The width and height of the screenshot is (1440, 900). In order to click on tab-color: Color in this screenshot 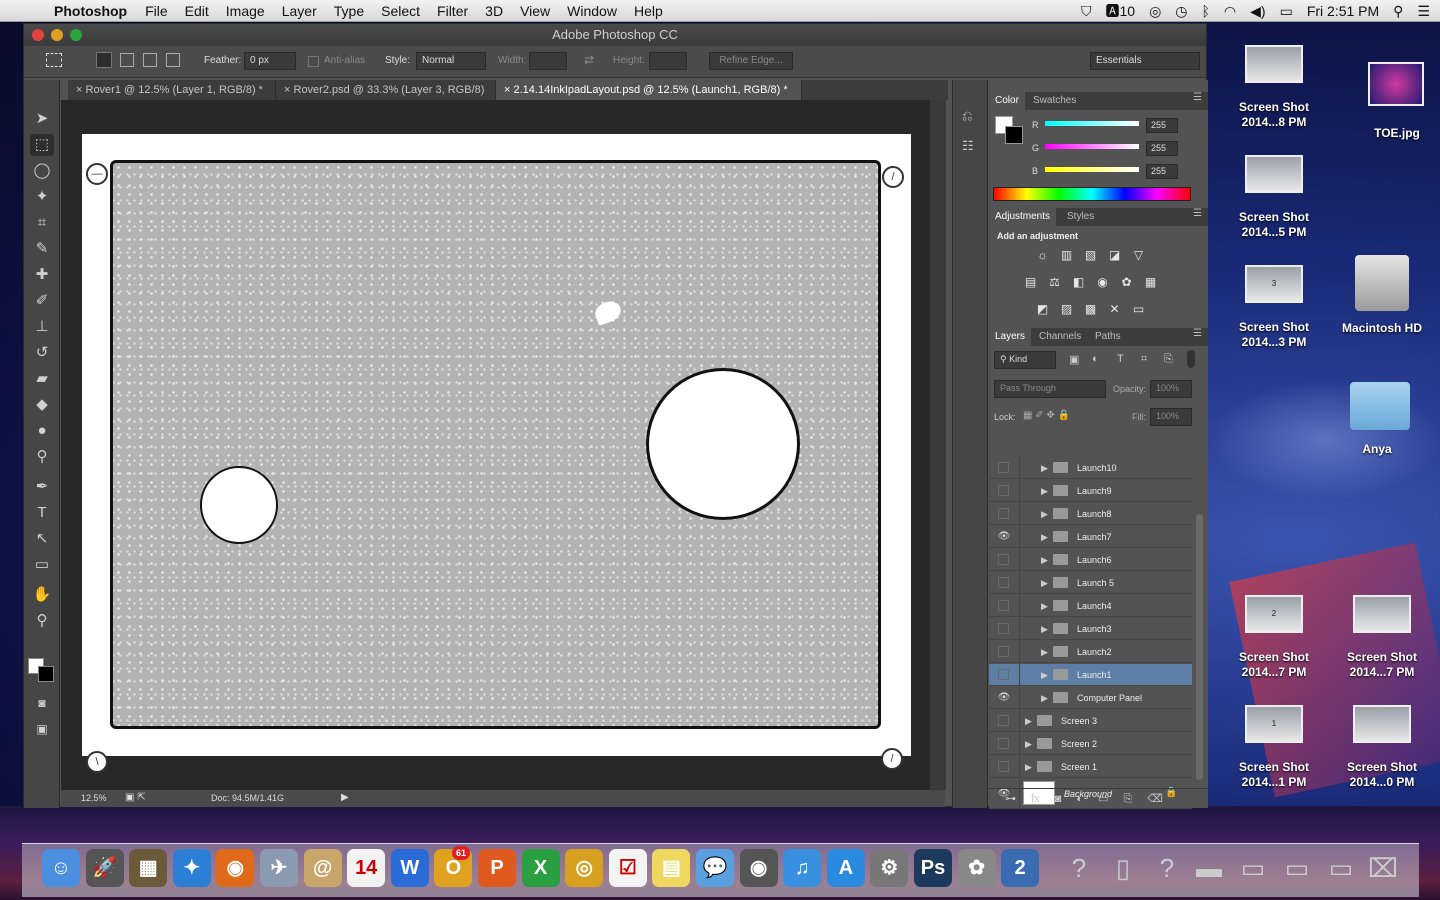, I will do `click(1007, 101)`.